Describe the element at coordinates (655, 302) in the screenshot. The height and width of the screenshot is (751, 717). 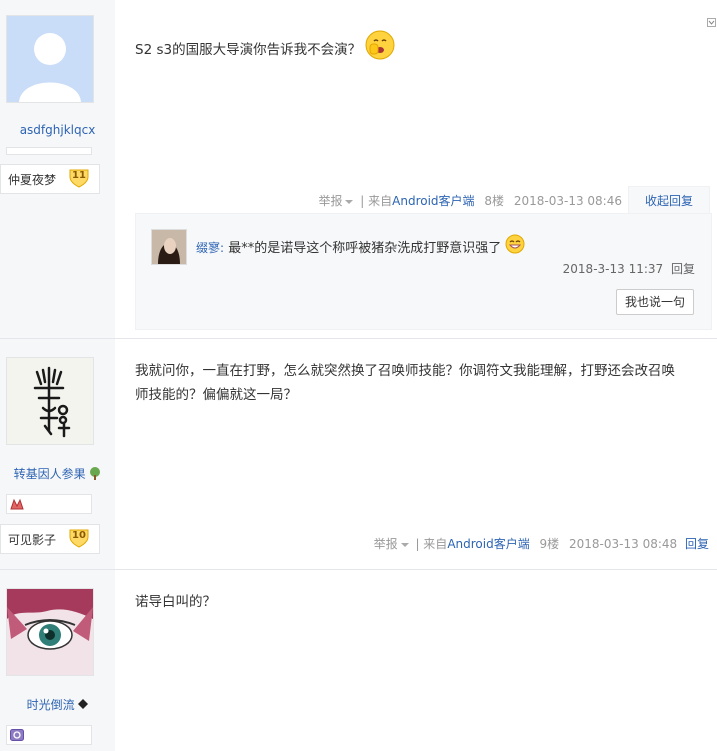
I see `say-something-button: 我也说一句` at that location.